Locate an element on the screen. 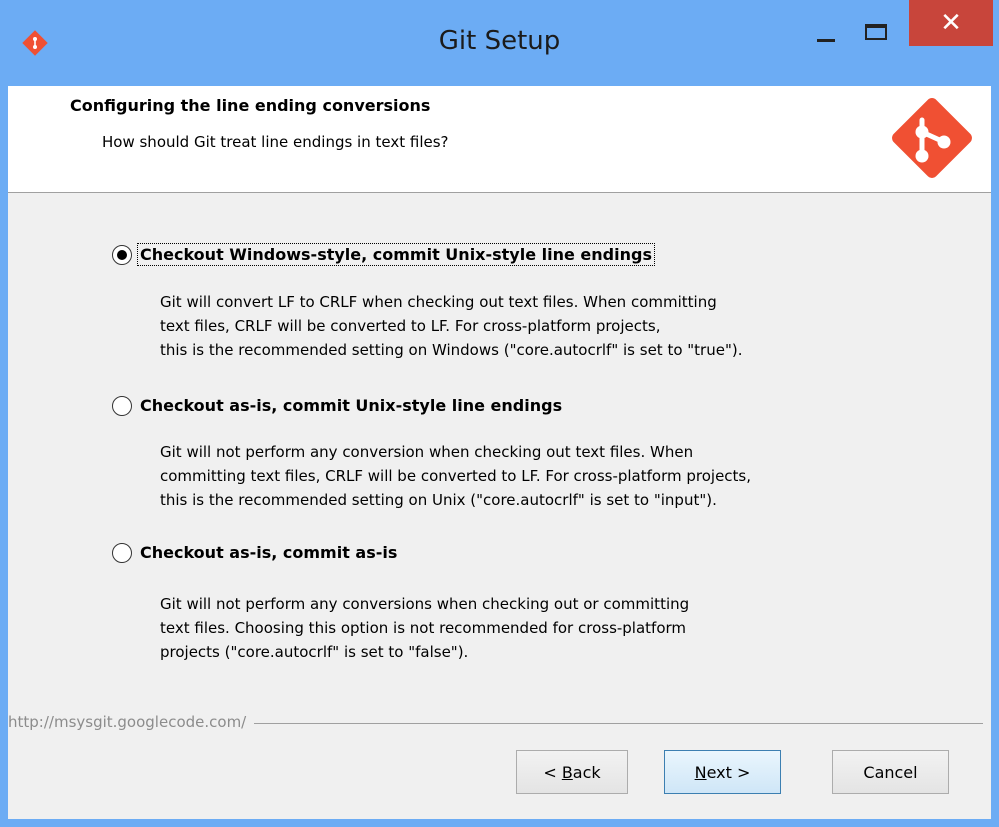  option-label: Checkout as-is, commit as-is is located at coordinates (268, 552).